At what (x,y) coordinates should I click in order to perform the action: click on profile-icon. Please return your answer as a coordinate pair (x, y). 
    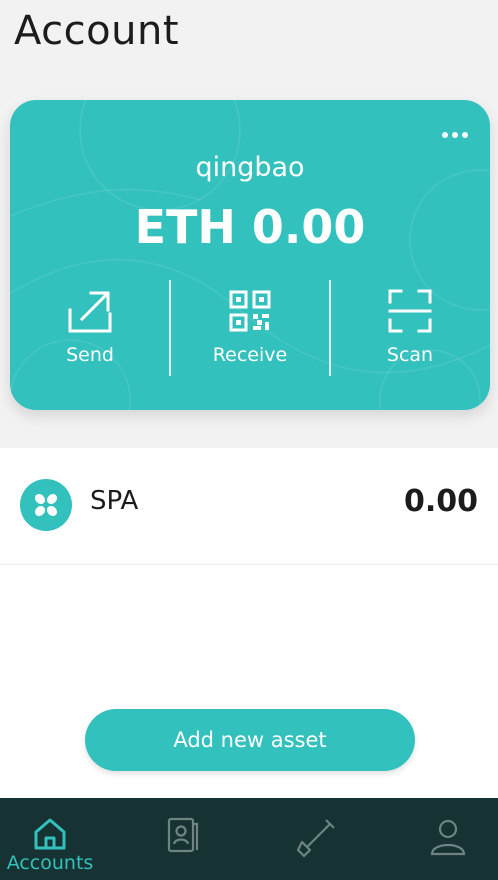
    Looking at the image, I should click on (448, 837).